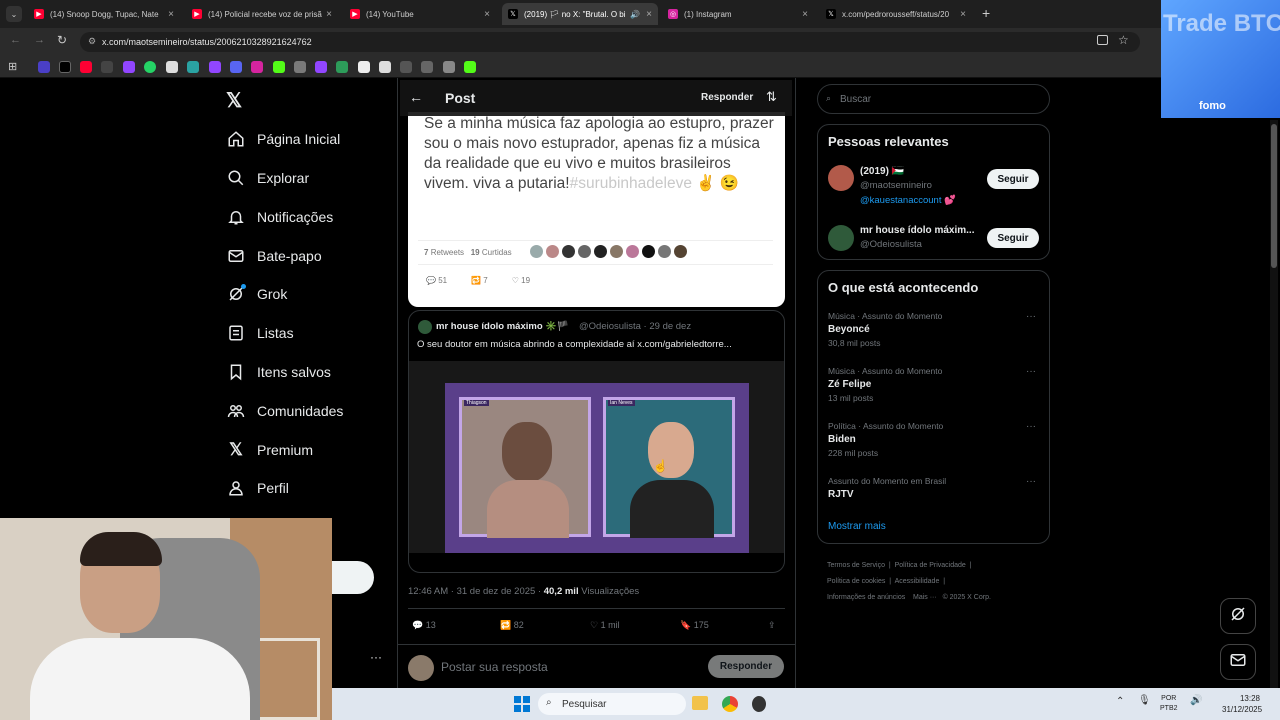  What do you see at coordinates (694, 625) in the screenshot?
I see `bookmark-button: 🔖 175` at bounding box center [694, 625].